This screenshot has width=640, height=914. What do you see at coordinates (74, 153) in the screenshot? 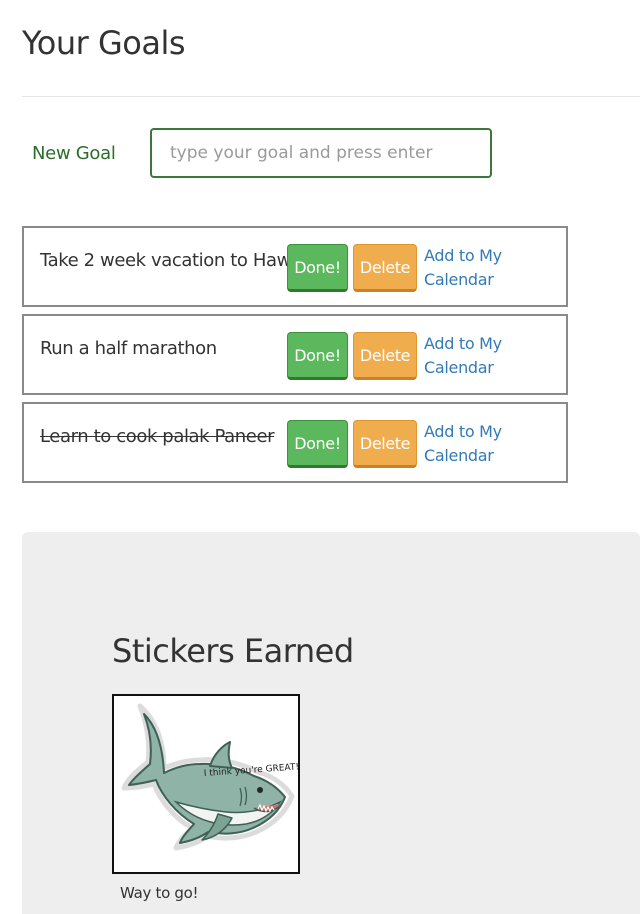
I see `new-goal-label: New Goal` at bounding box center [74, 153].